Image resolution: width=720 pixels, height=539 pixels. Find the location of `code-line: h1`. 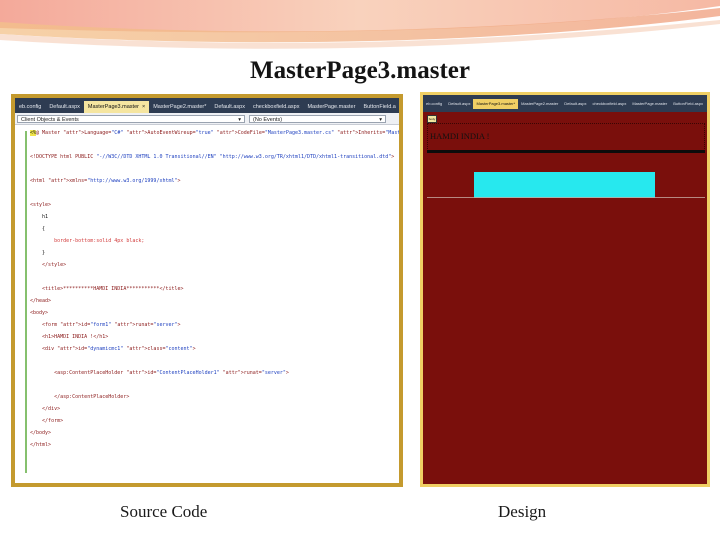

code-line: h1 is located at coordinates (39, 217).